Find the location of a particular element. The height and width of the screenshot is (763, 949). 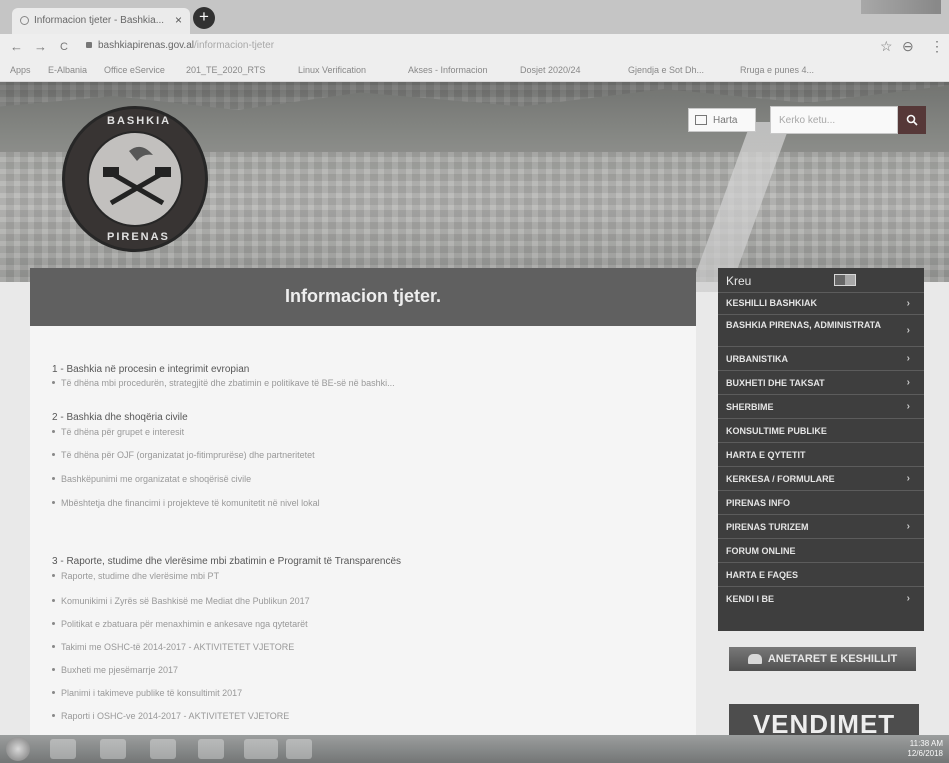

municipality-logo: BASHKIA PIRENAS is located at coordinates (135, 179).